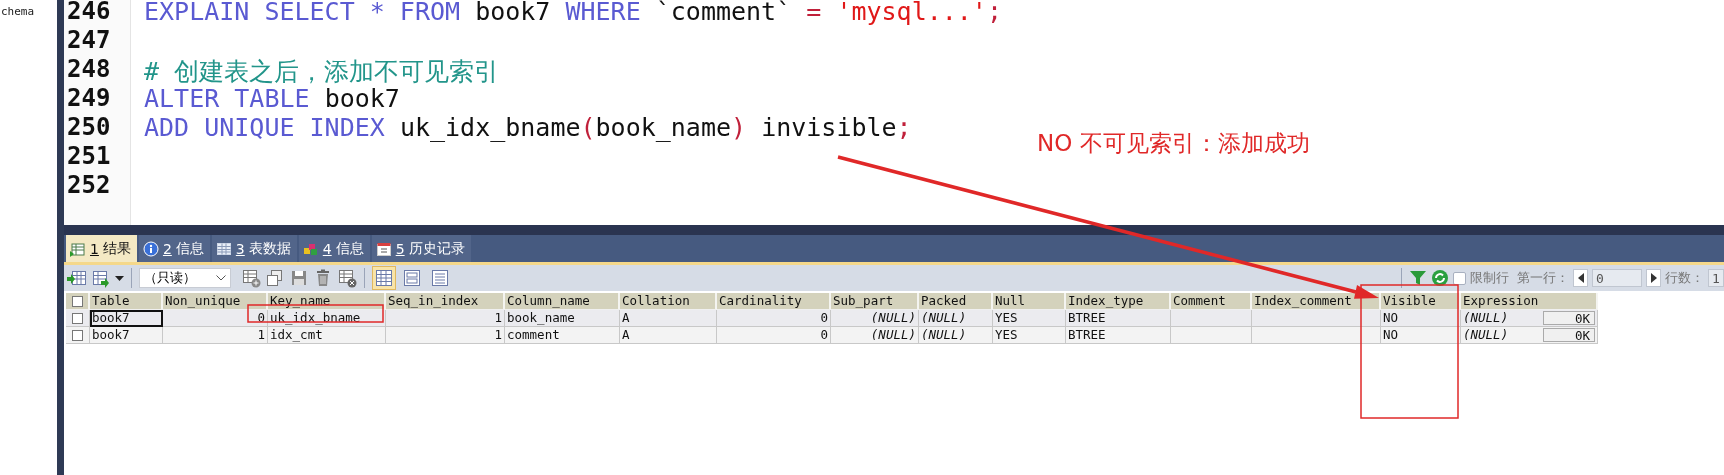 The height and width of the screenshot is (475, 1724). Describe the element at coordinates (490, 127) in the screenshot. I see `code-token: uk_idx_bname` at that location.